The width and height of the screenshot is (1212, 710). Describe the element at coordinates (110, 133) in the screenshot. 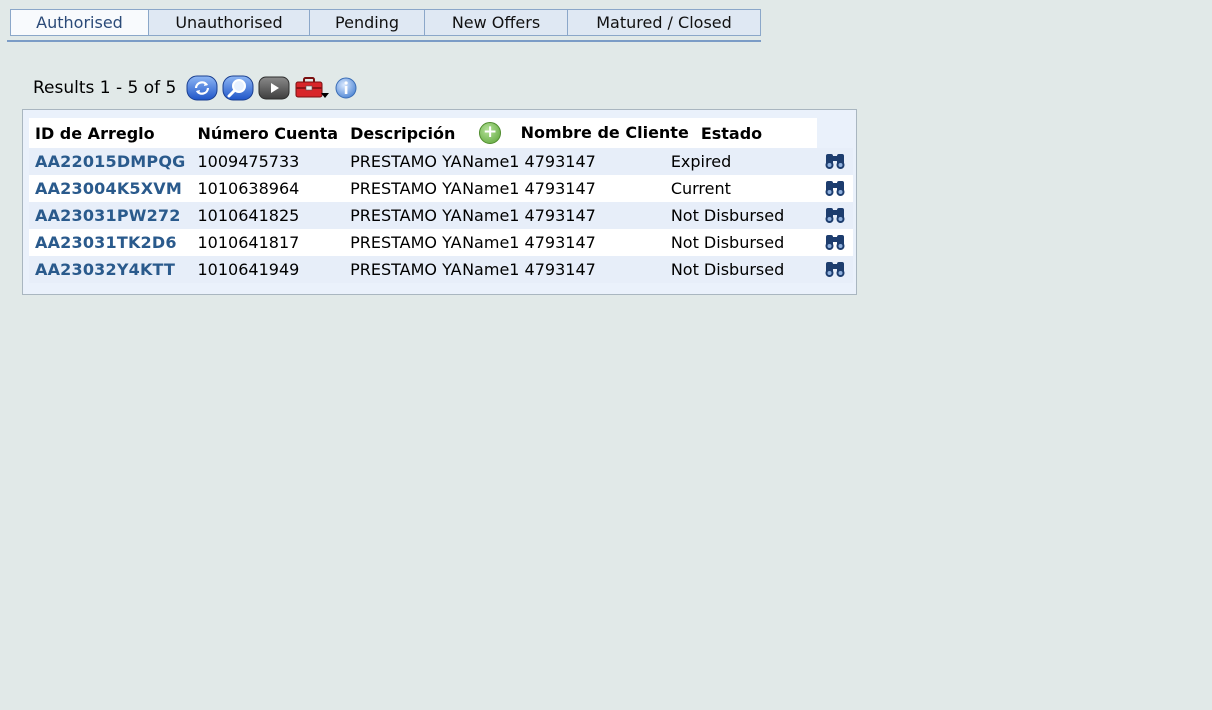

I see `header-arrangement-id: ID de Arreglo` at that location.